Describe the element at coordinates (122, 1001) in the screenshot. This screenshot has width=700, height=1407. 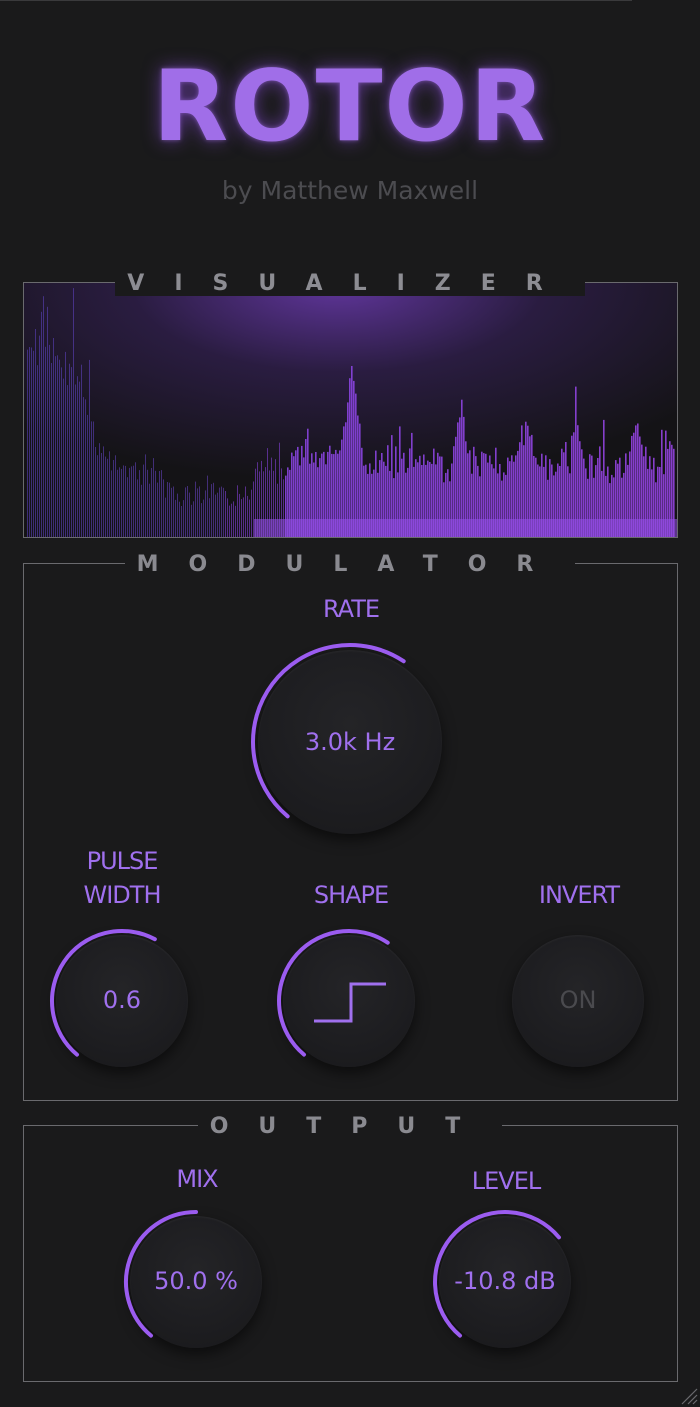
I see `pulse-width-knob: 0.6` at that location.